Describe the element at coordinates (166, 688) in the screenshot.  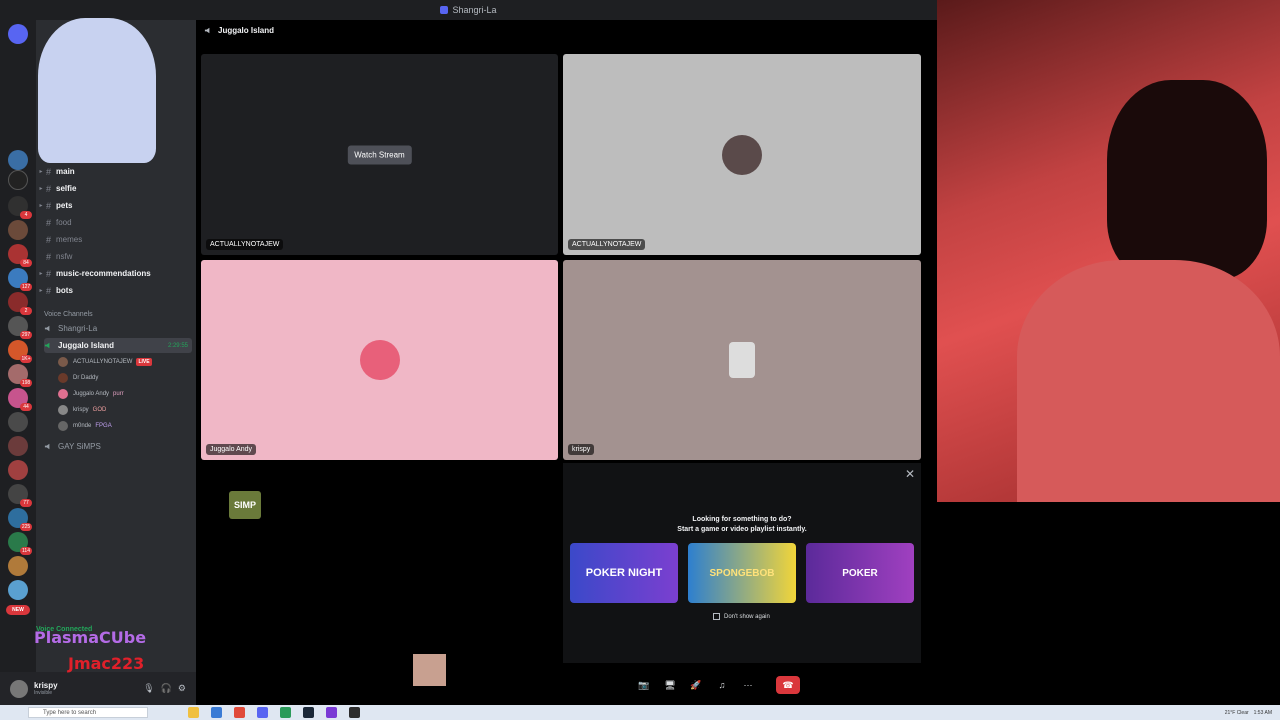
I see `headphones-icon: 🎧` at that location.